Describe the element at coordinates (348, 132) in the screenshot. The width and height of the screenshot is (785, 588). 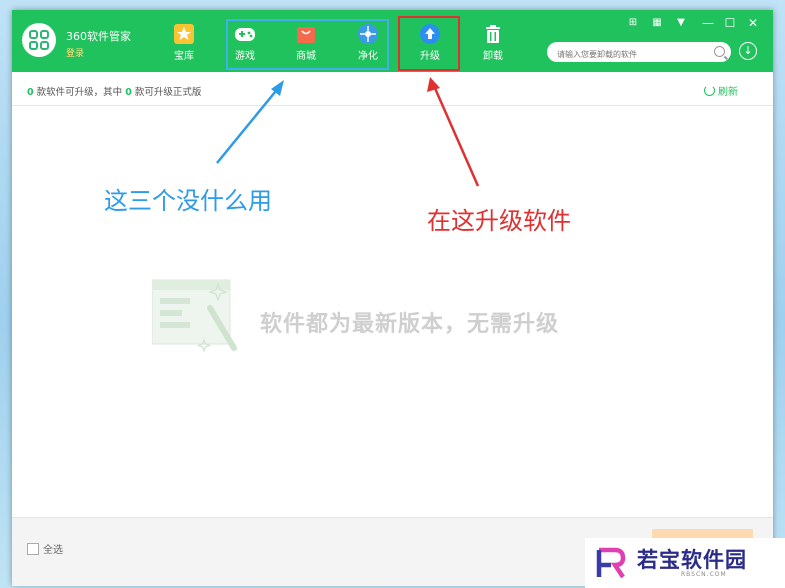
I see `annotation-arrows` at that location.